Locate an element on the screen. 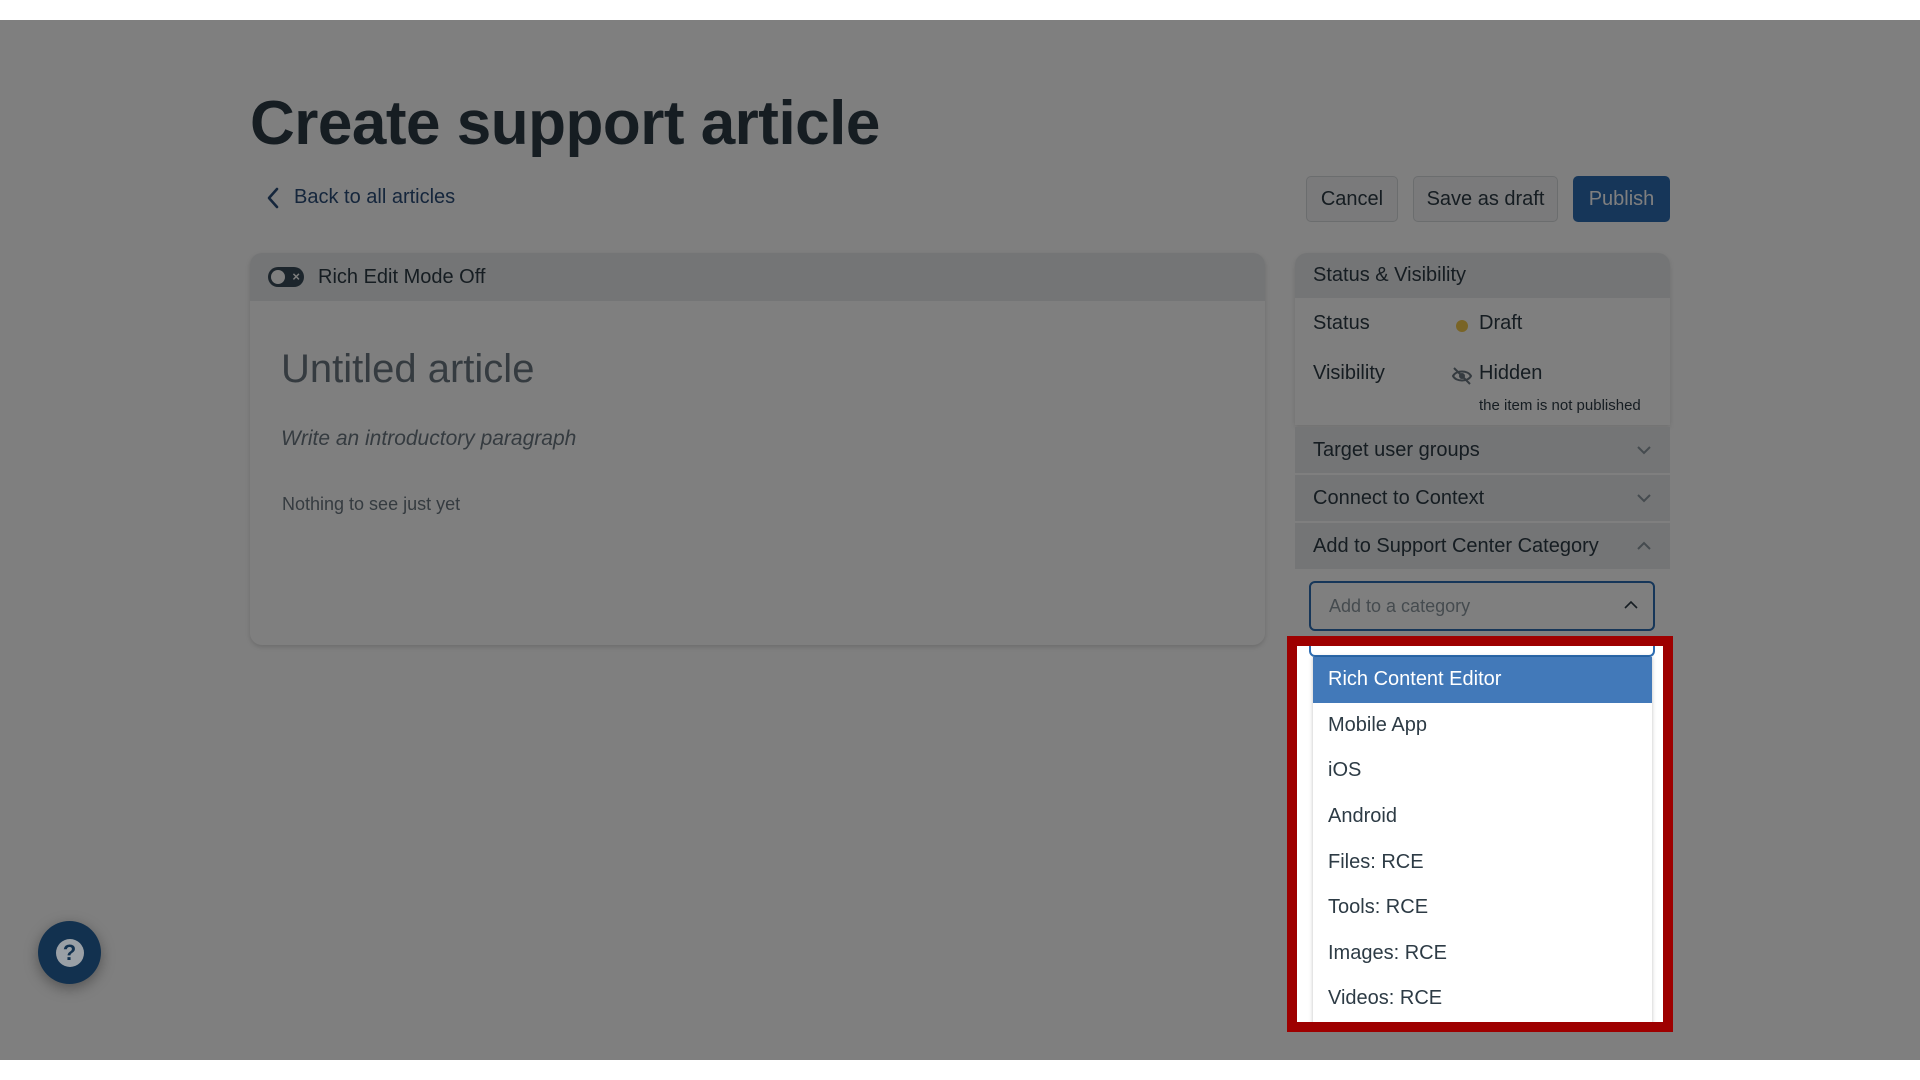  question-circle-icon: ? is located at coordinates (69, 952).